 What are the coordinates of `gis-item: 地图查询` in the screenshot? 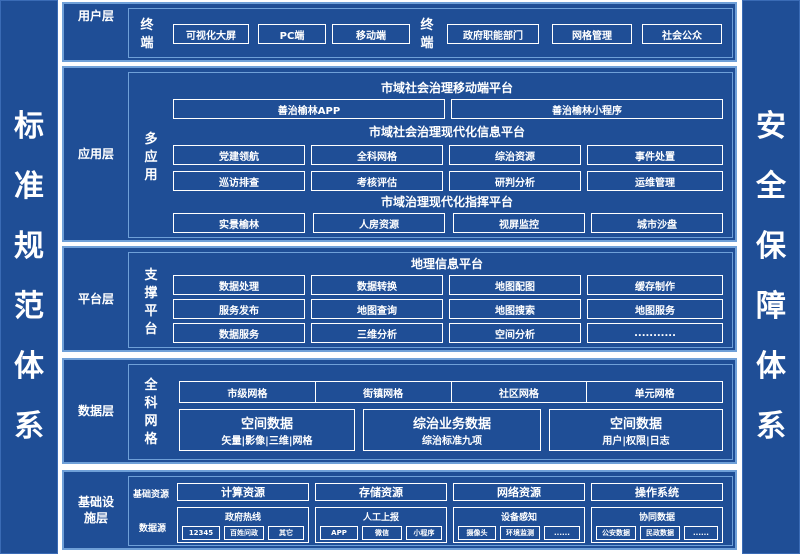 It's located at (377, 309).